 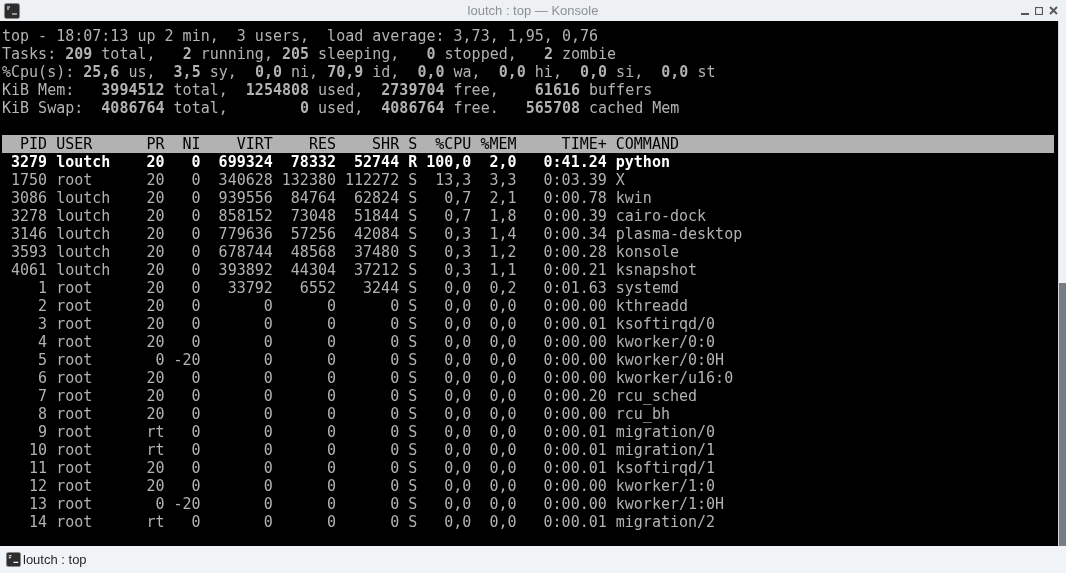 I want to click on table-cell-text: 699324, so click(x=245, y=162).